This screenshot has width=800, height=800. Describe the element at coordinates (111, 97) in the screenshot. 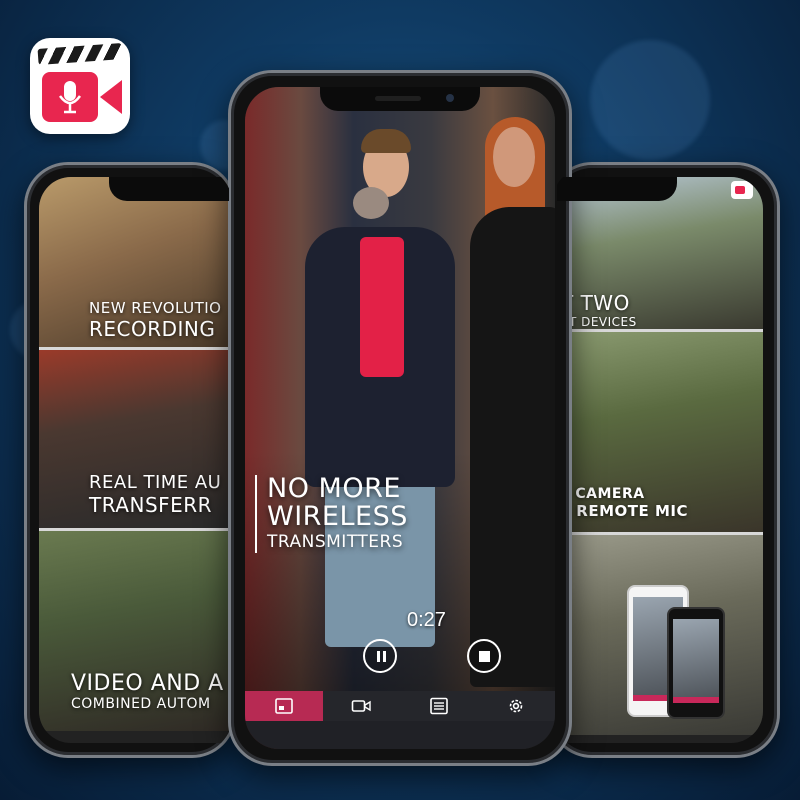

I see `camera-lens-icon` at that location.